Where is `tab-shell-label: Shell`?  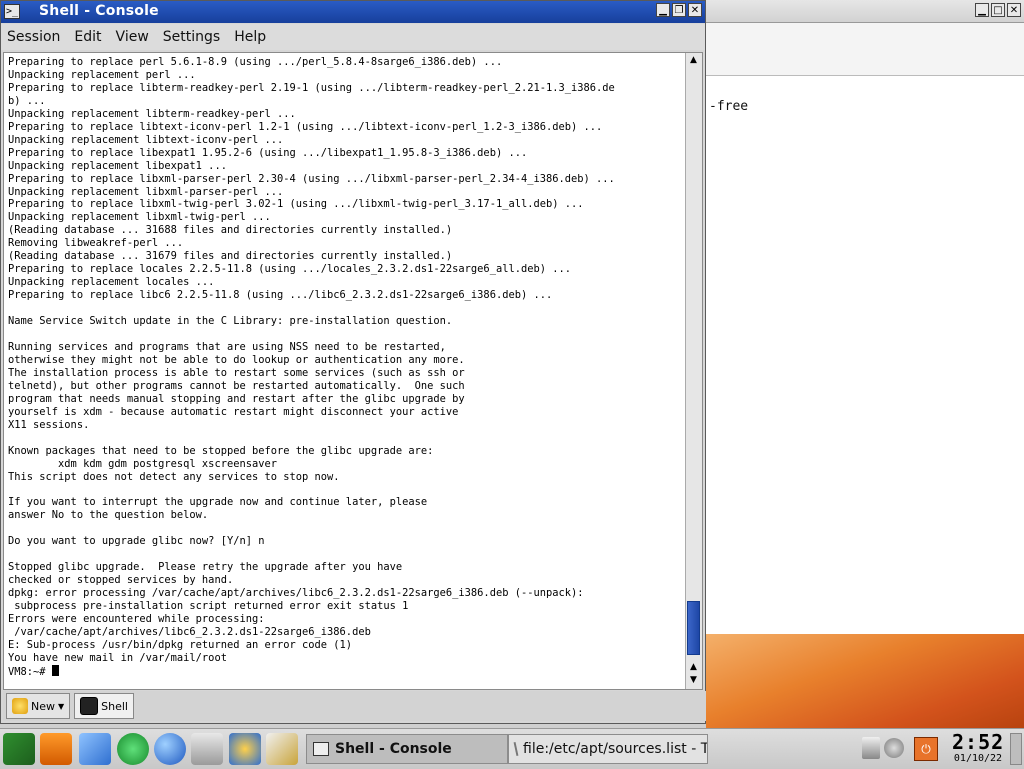
tab-shell-label: Shell is located at coordinates (114, 706).